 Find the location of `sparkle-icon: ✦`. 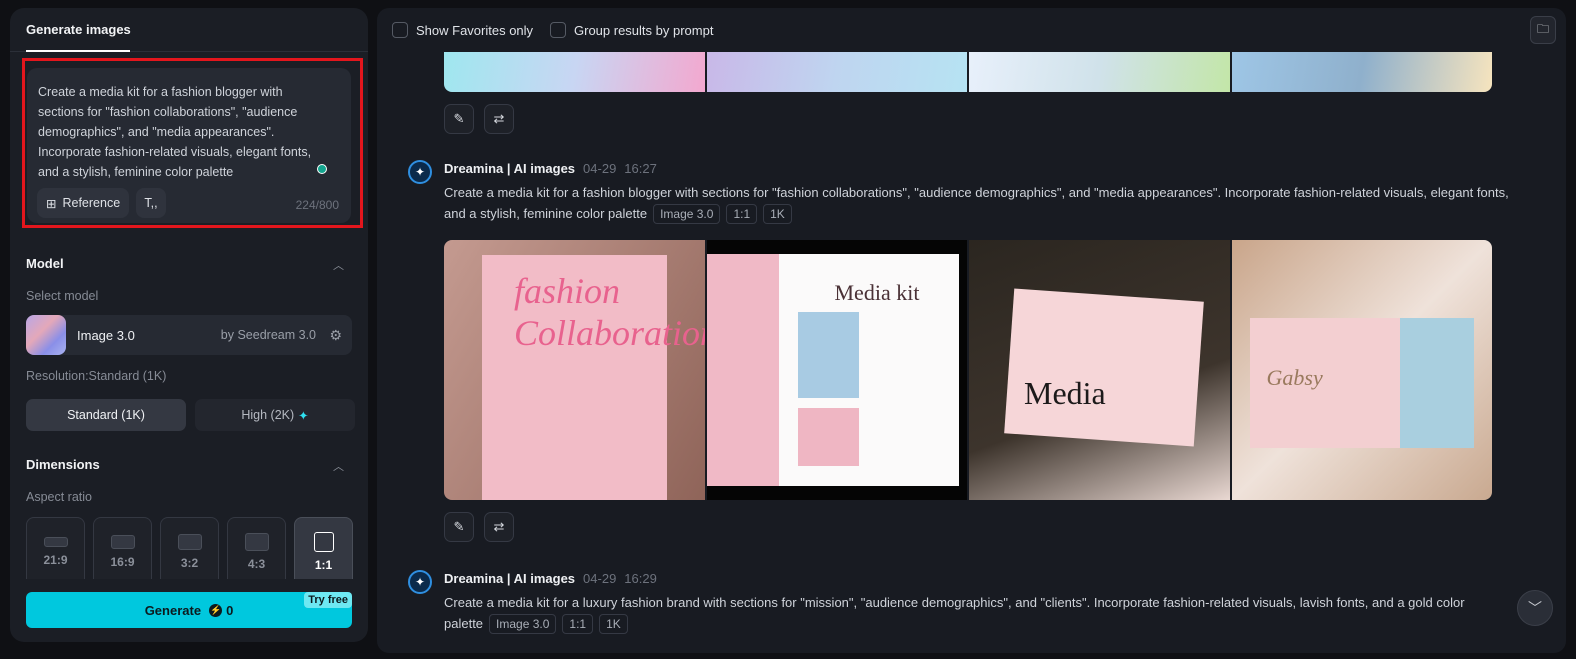

sparkle-icon: ✦ is located at coordinates (303, 415).